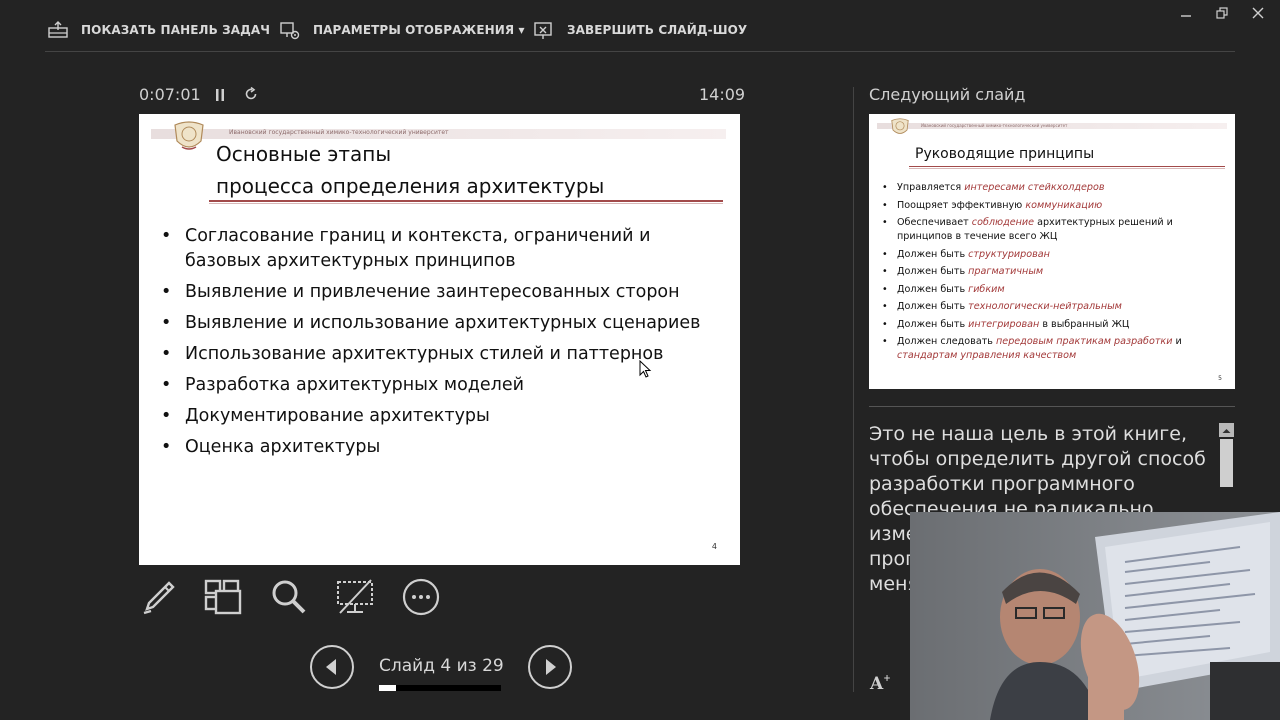 This screenshot has width=1280, height=720. Describe the element at coordinates (440, 688) in the screenshot. I see `slide-progress-bar` at that location.